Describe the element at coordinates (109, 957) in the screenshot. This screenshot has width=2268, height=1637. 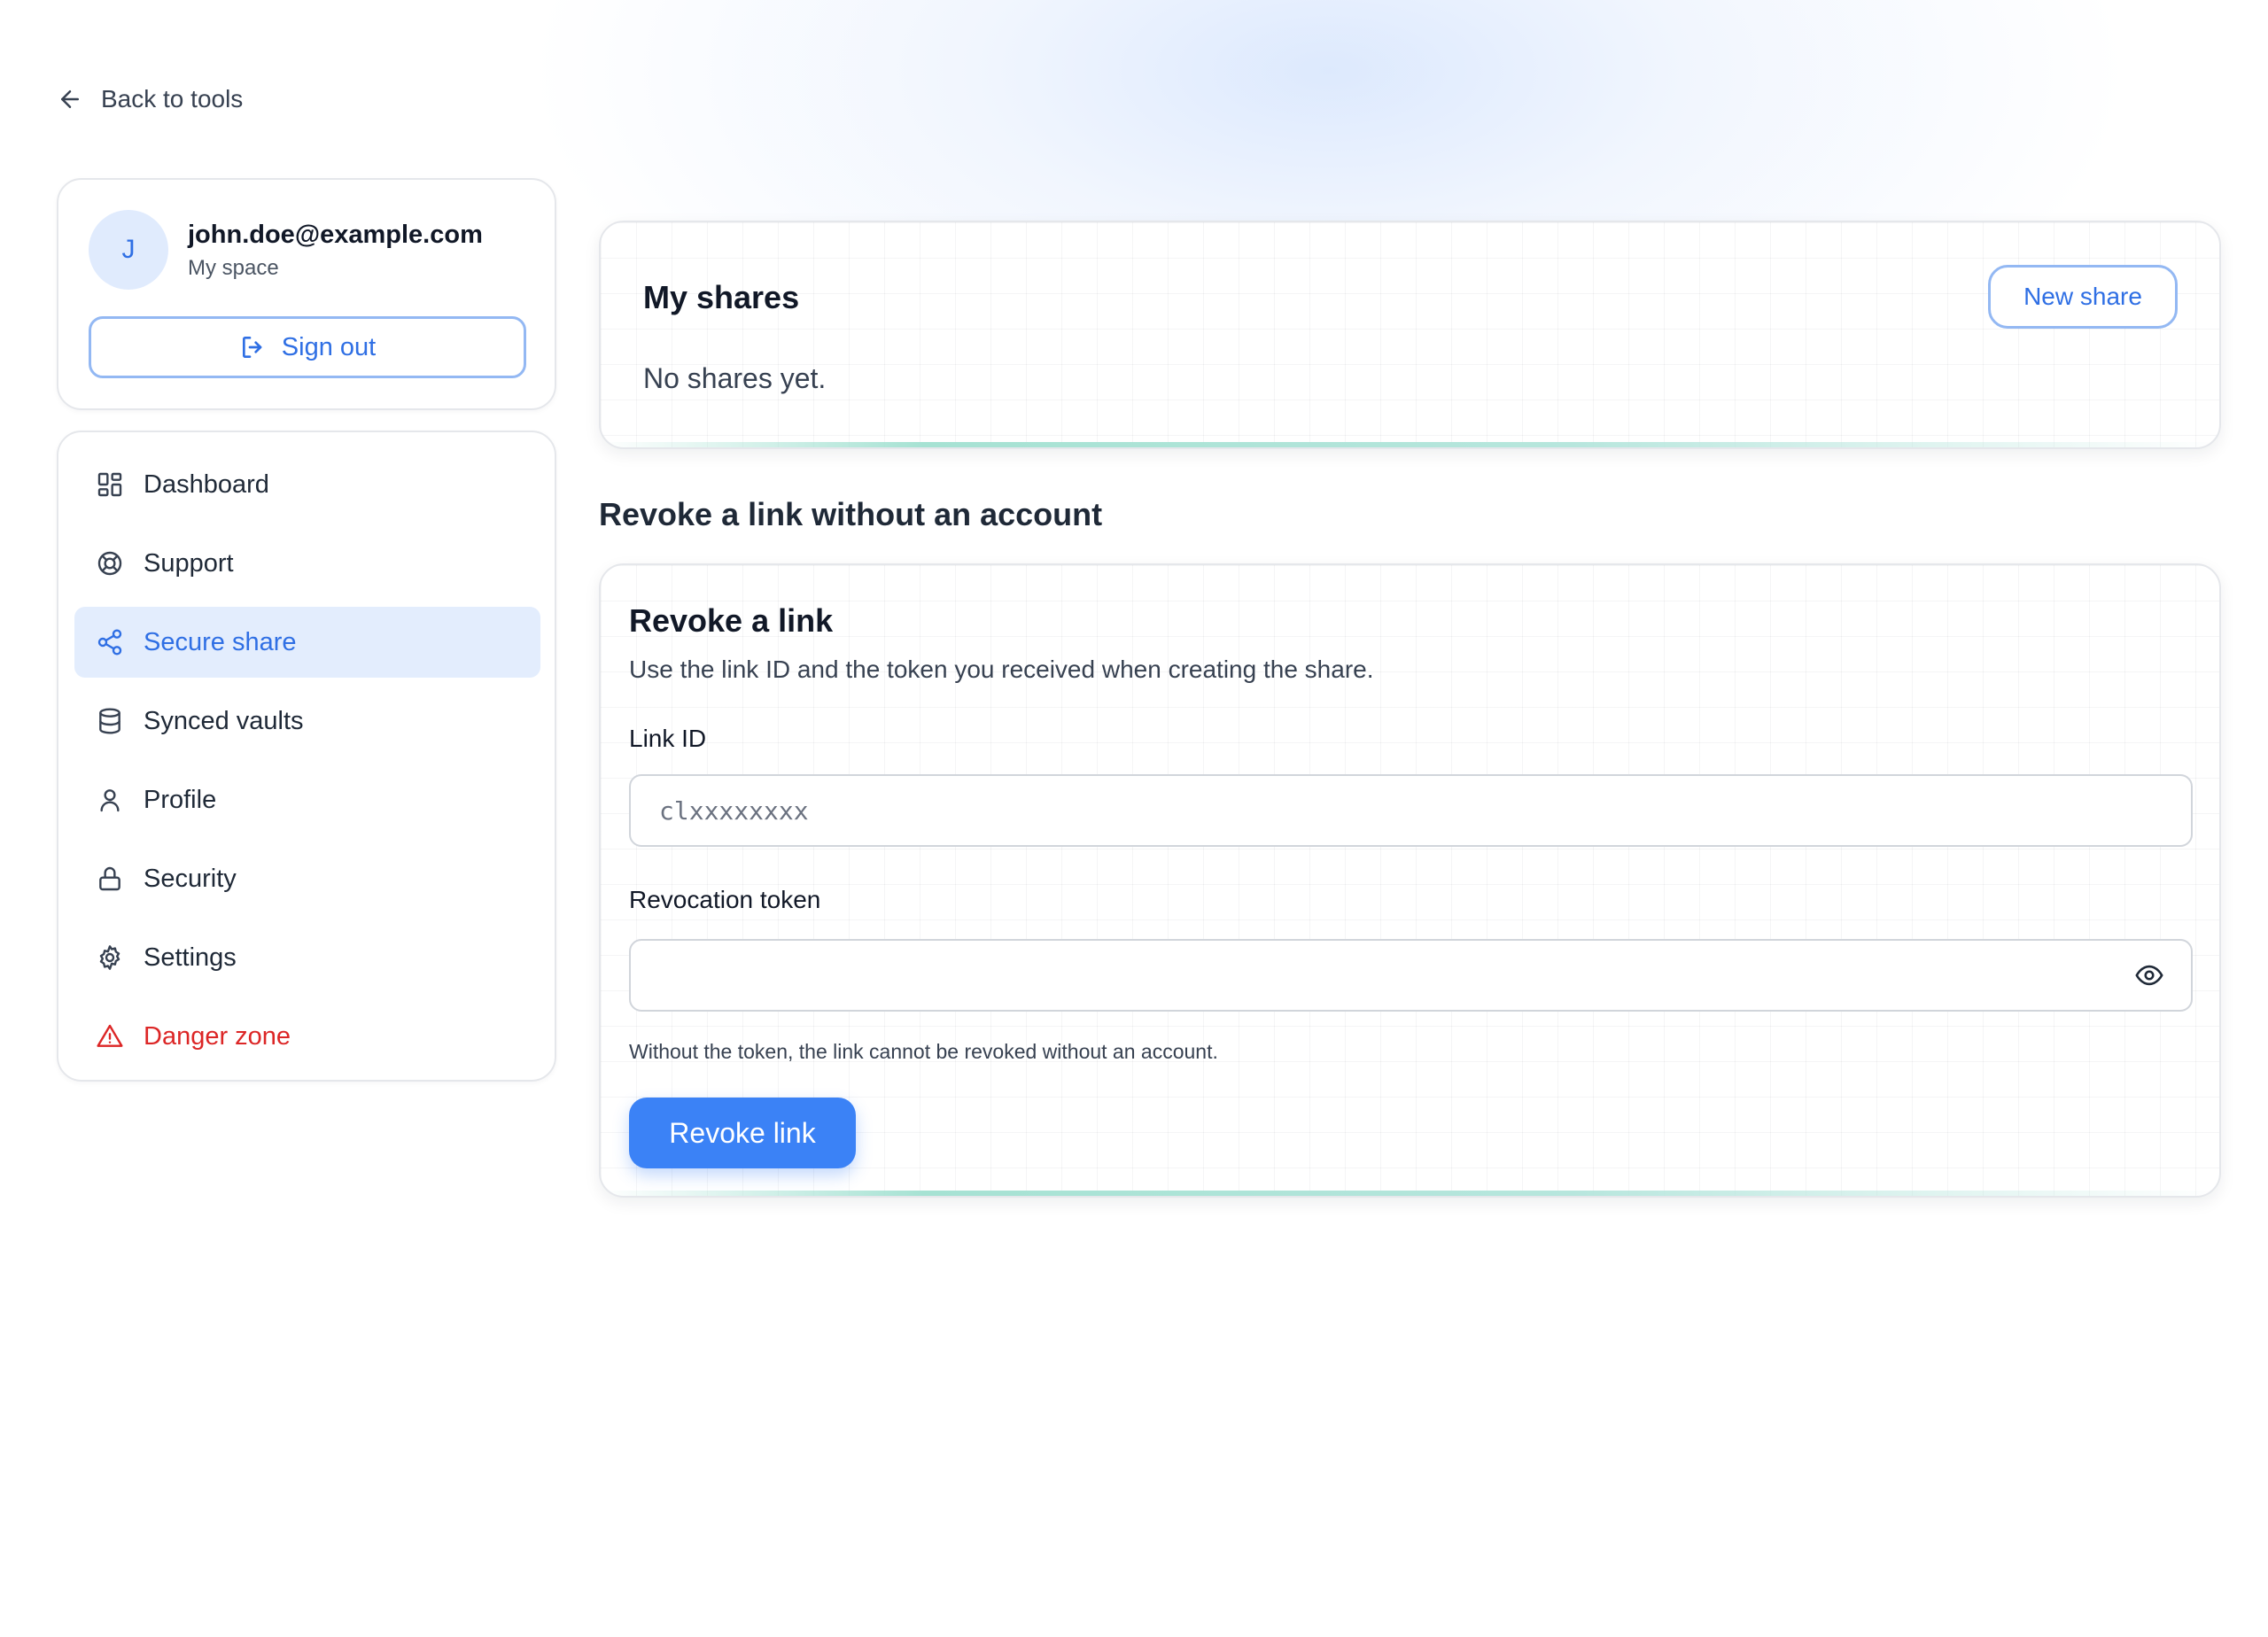
I see `gear-icon` at that location.